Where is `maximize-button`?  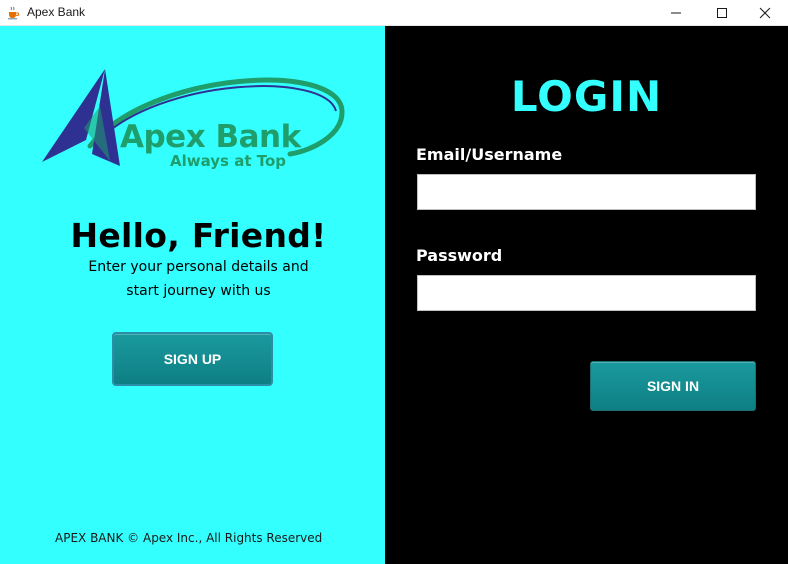 maximize-button is located at coordinates (722, 13).